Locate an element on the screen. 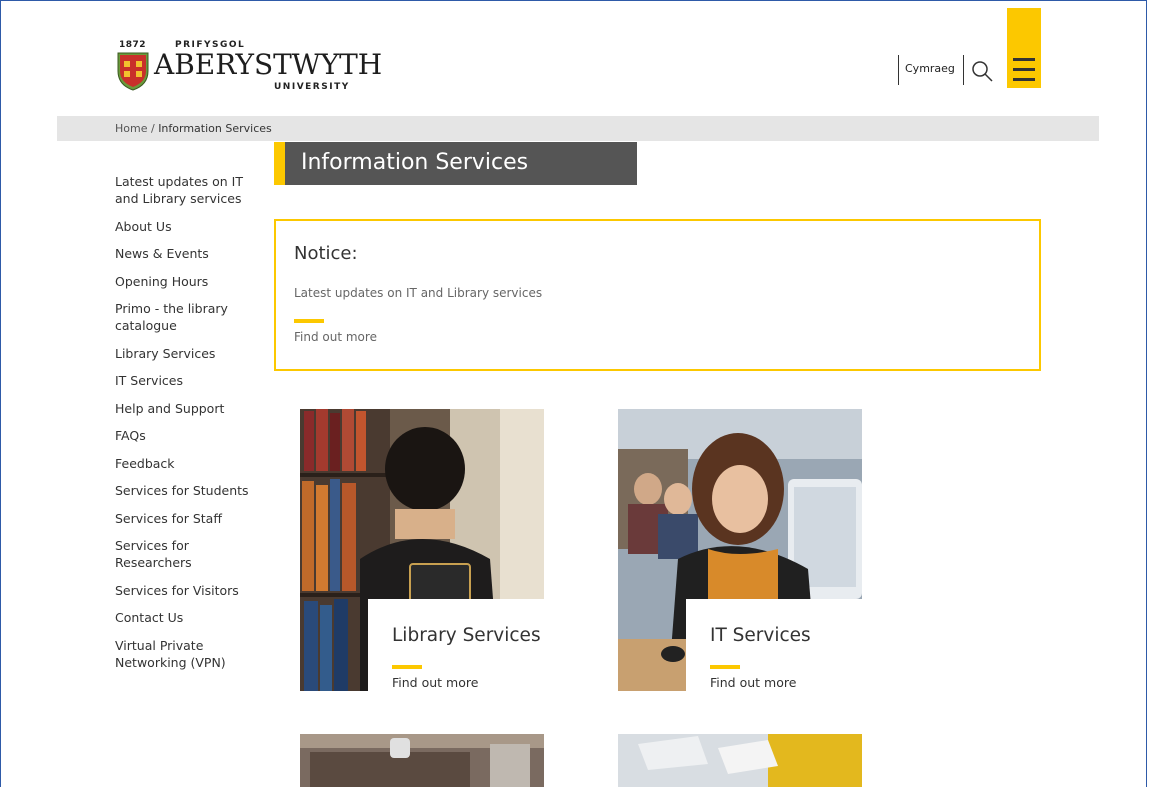 This screenshot has width=1149, height=787. sidebar-item-news-events: News & Events is located at coordinates (185, 253).